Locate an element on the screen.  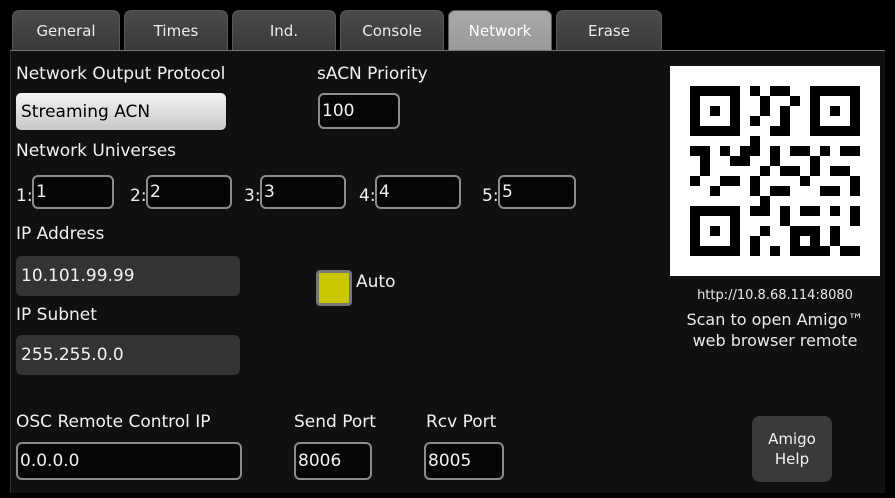
universe-1-index: 1: is located at coordinates (24, 196).